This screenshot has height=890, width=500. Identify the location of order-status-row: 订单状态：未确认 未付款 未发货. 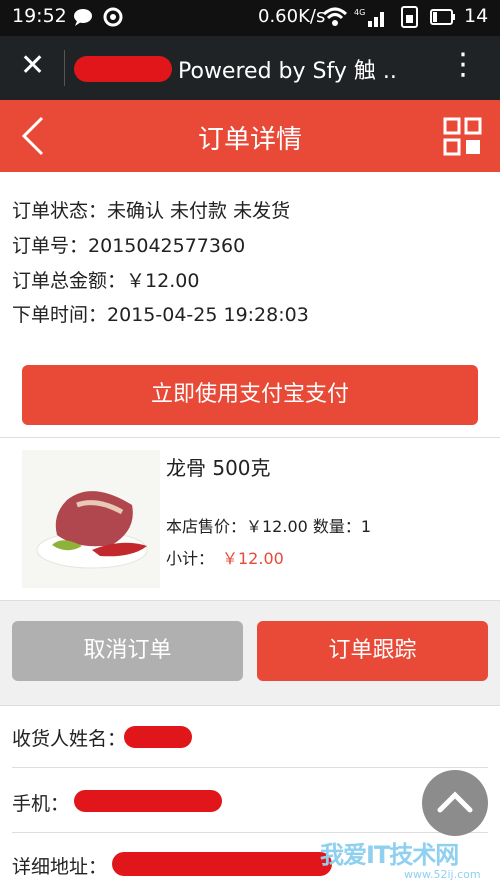
(151, 209).